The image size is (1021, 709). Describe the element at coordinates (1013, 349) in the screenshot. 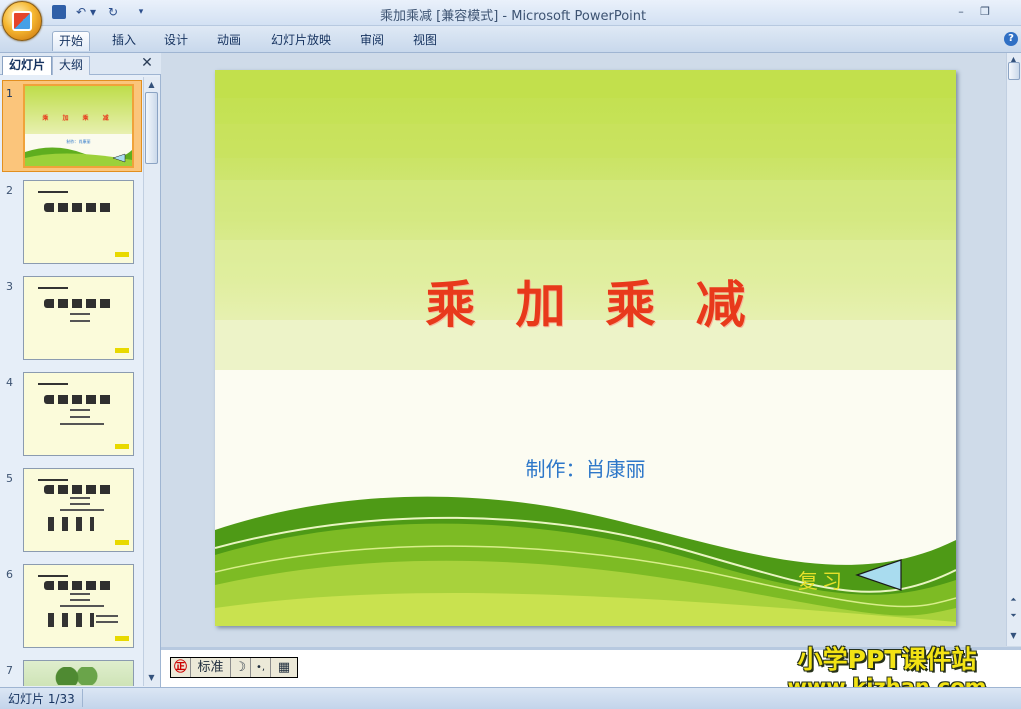

I see `editor-scrollbar` at that location.